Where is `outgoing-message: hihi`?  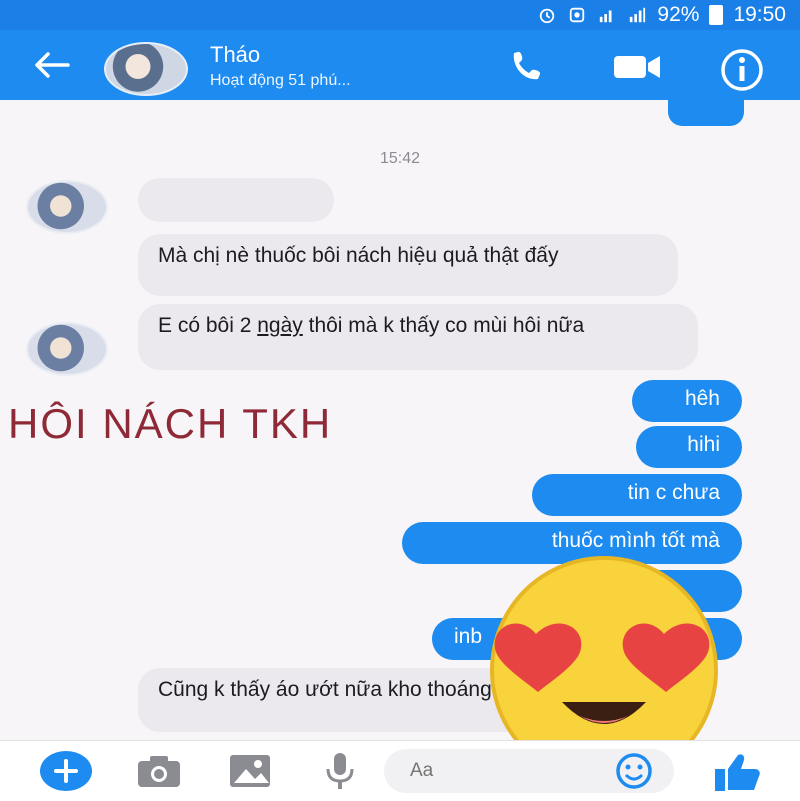 outgoing-message: hihi is located at coordinates (689, 447).